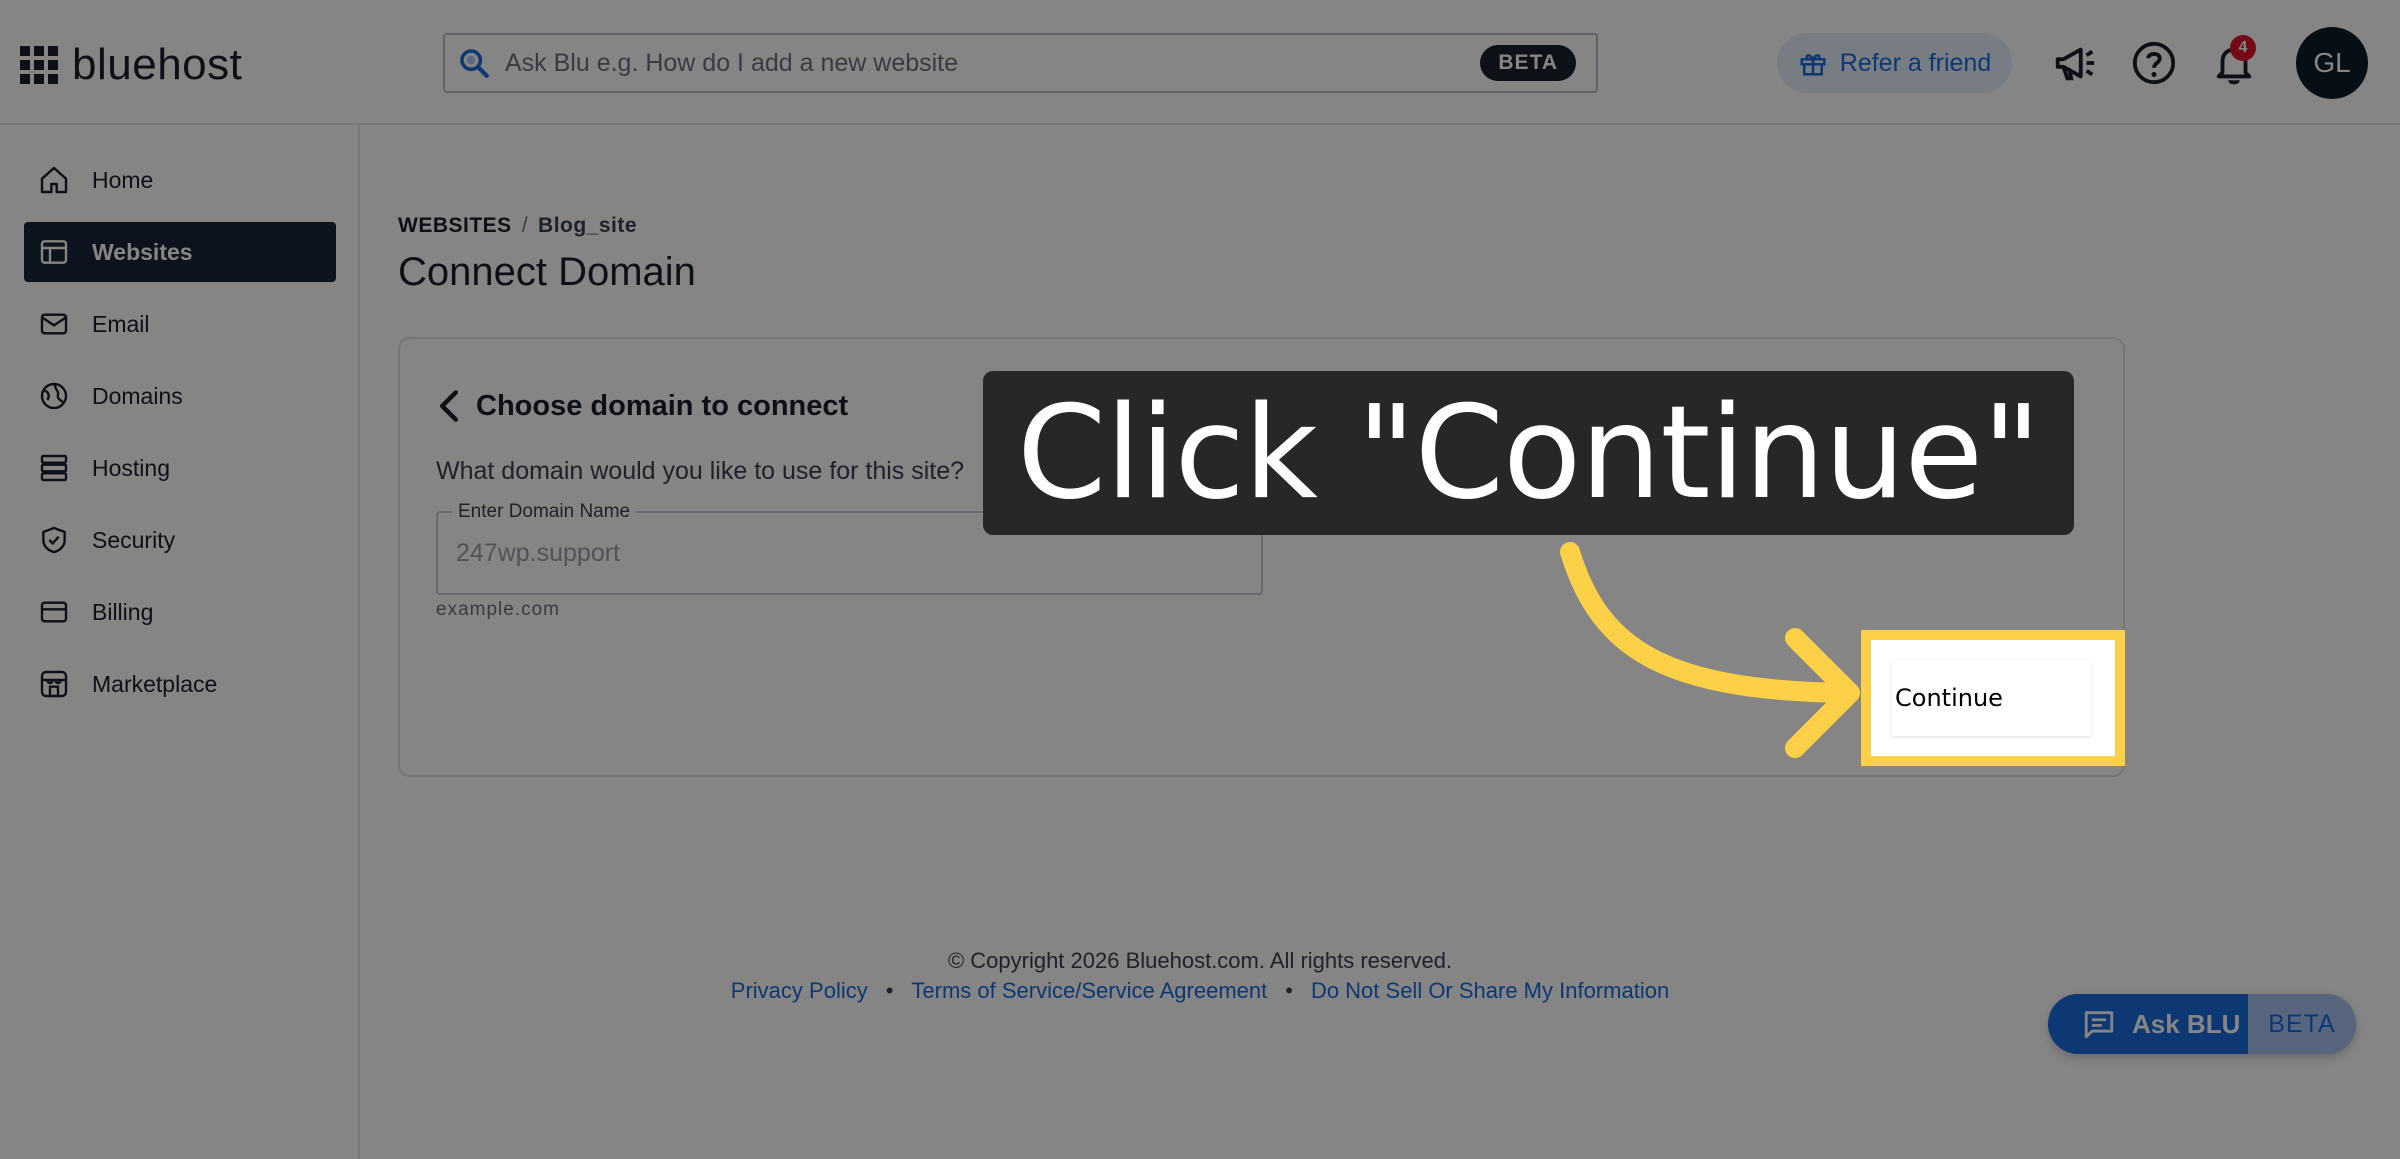  I want to click on tutorial-arrow-icon, so click(1710, 650).